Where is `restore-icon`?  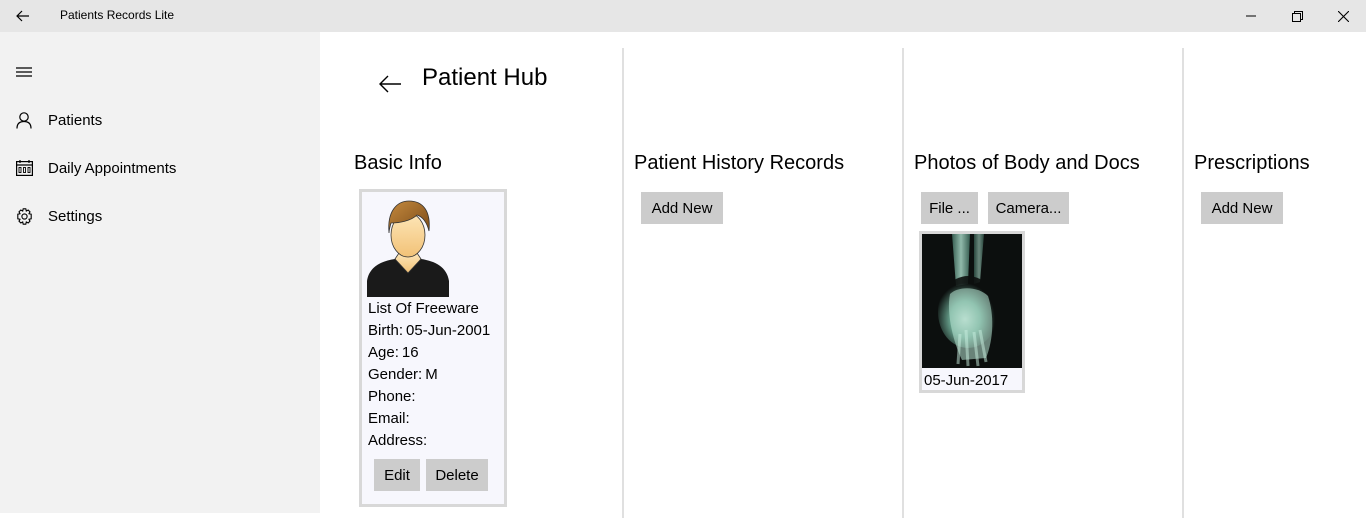 restore-icon is located at coordinates (1297, 16).